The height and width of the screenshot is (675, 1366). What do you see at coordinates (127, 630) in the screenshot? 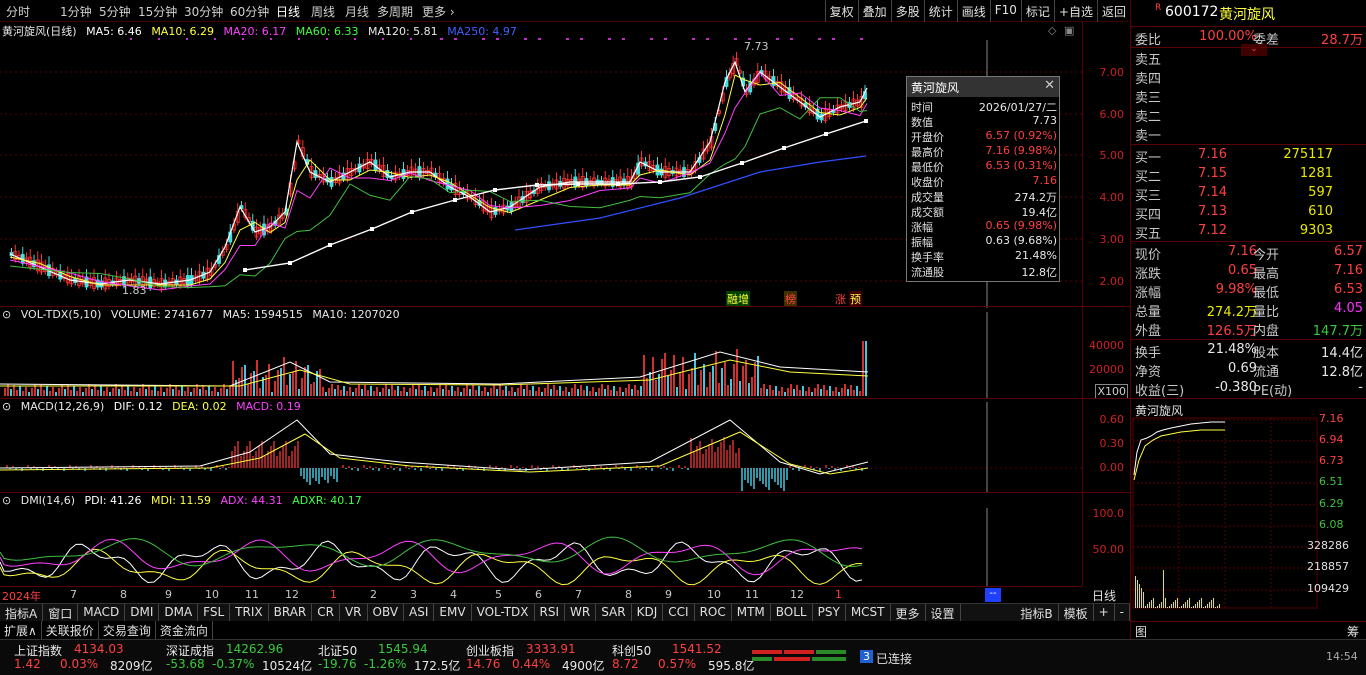
I see `tab-trade-query: 交易查询` at bounding box center [127, 630].